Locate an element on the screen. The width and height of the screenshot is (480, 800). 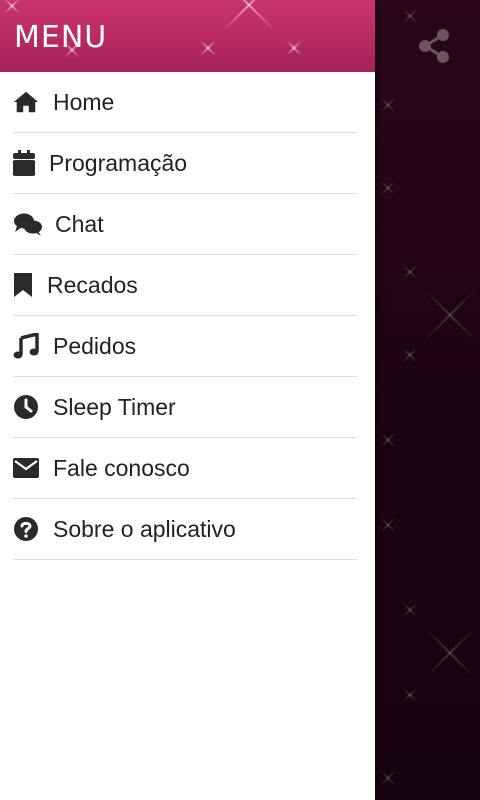
share-button is located at coordinates (434, 46).